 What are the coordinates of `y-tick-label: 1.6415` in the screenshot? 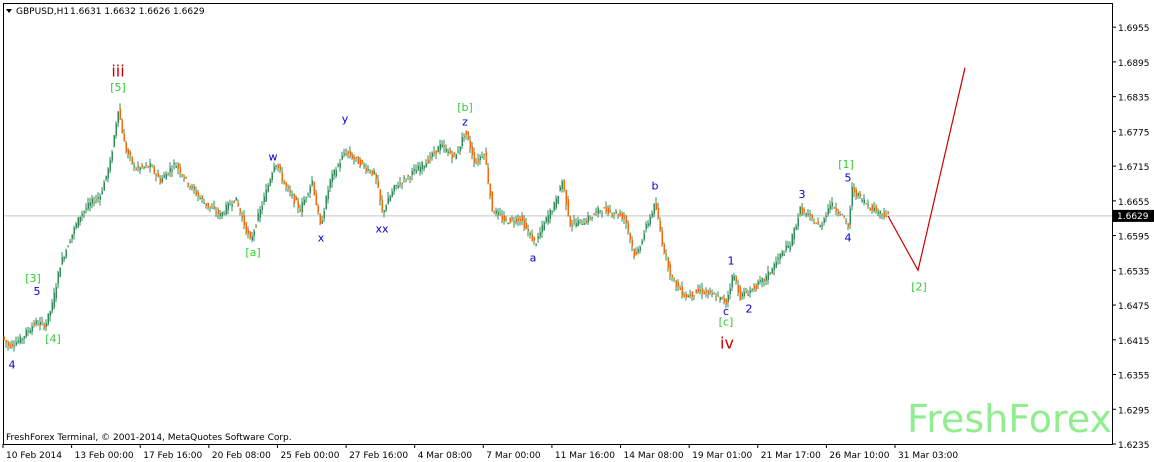 It's located at (1134, 342).